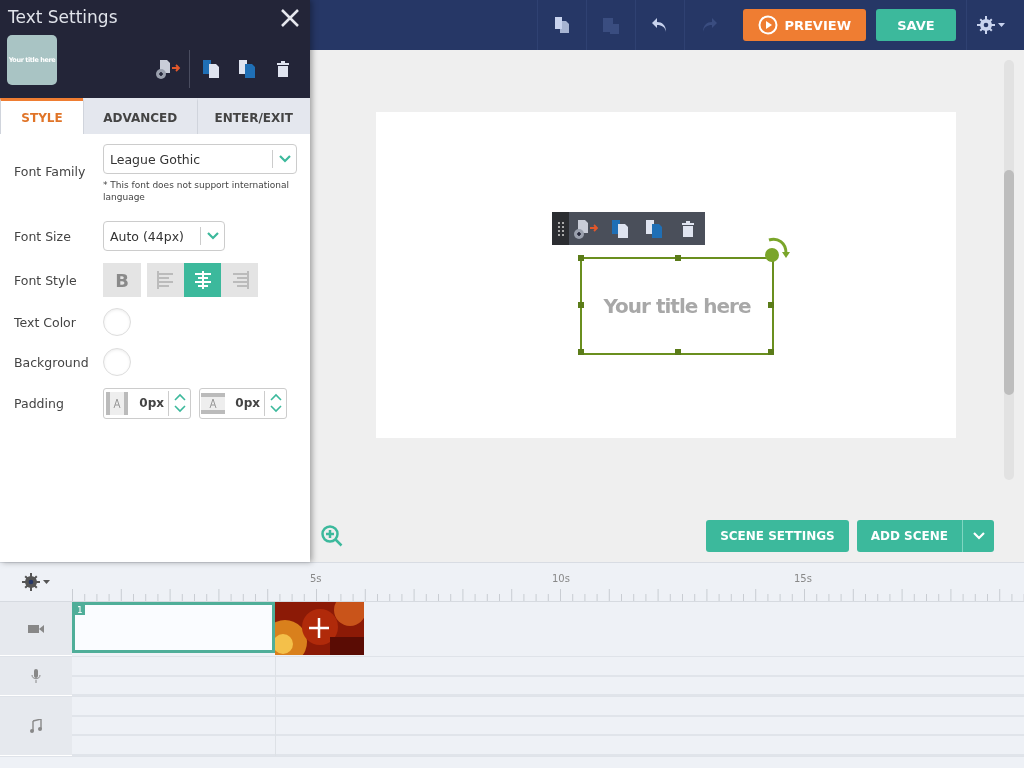  What do you see at coordinates (777, 250) in the screenshot?
I see `rotate-handle-icon` at bounding box center [777, 250].